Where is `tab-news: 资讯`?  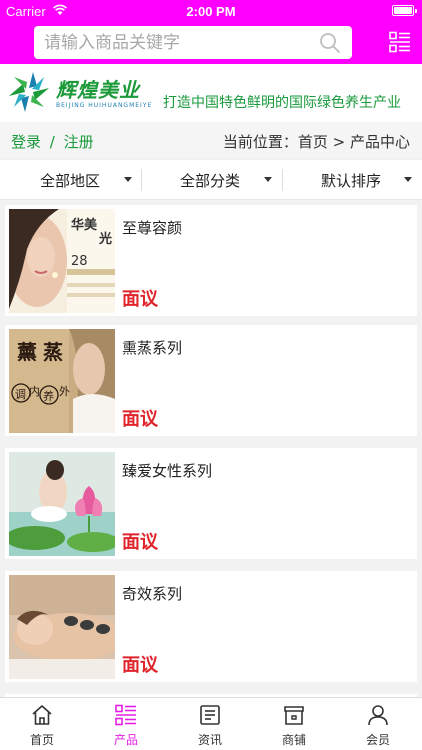 tab-news: 资讯 is located at coordinates (210, 724).